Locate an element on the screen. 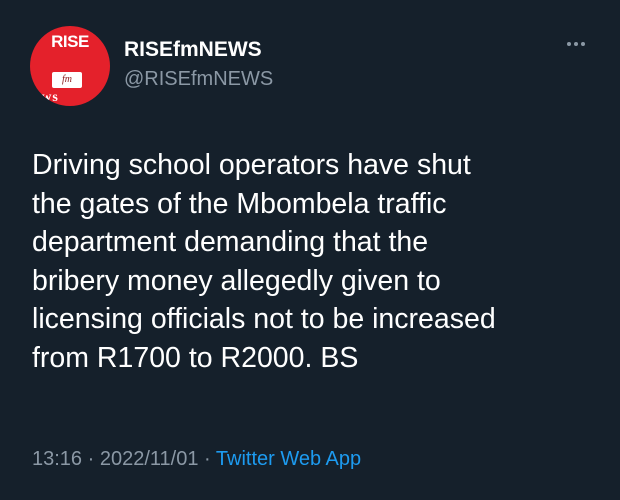 The height and width of the screenshot is (500, 620). tweet-date: 2022/11/01 is located at coordinates (149, 459).